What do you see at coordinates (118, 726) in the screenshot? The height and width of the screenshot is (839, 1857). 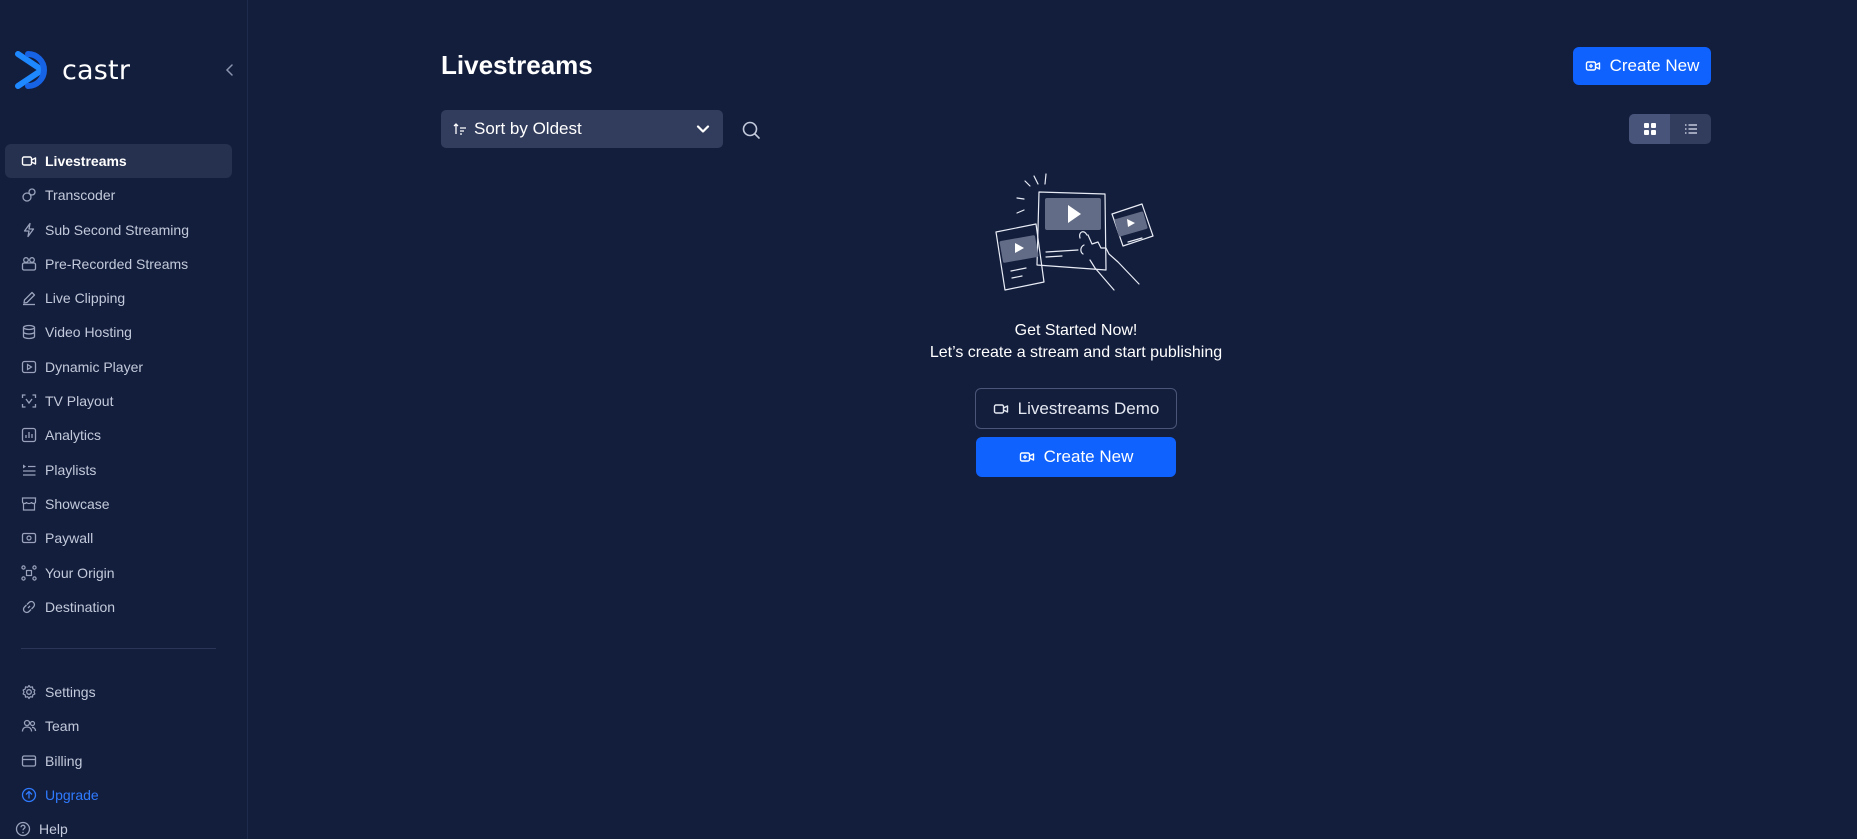 I see `sidebar-item-team: Team` at bounding box center [118, 726].